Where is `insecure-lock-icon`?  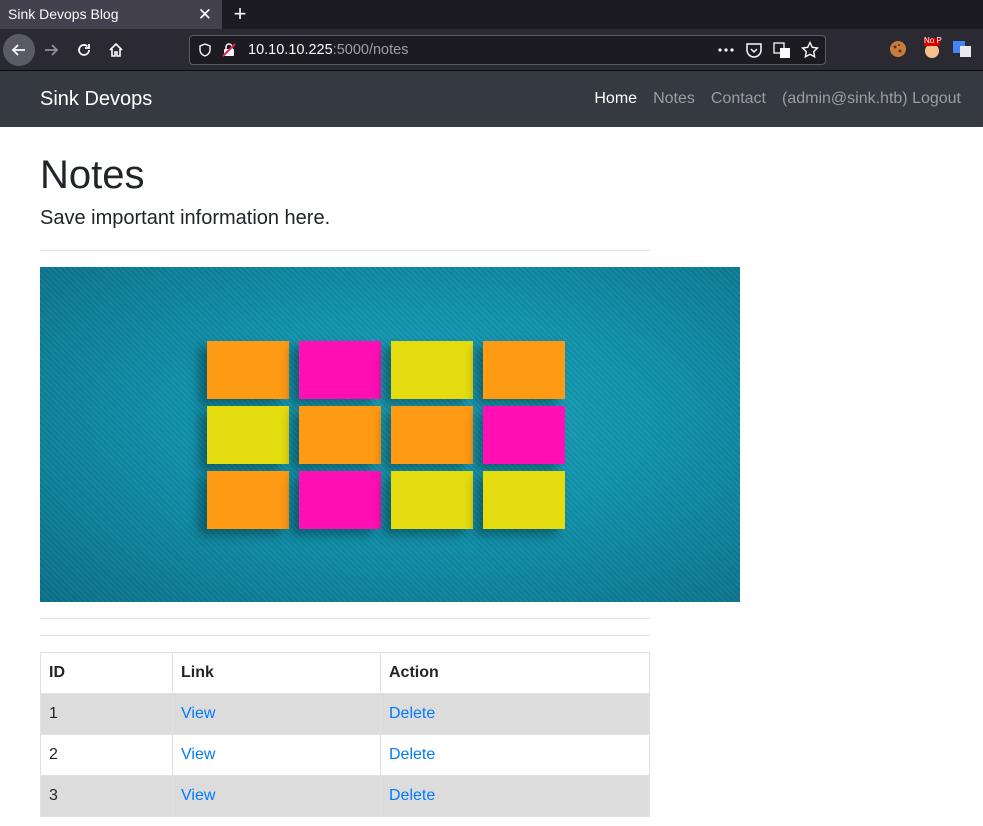
insecure-lock-icon is located at coordinates (229, 52).